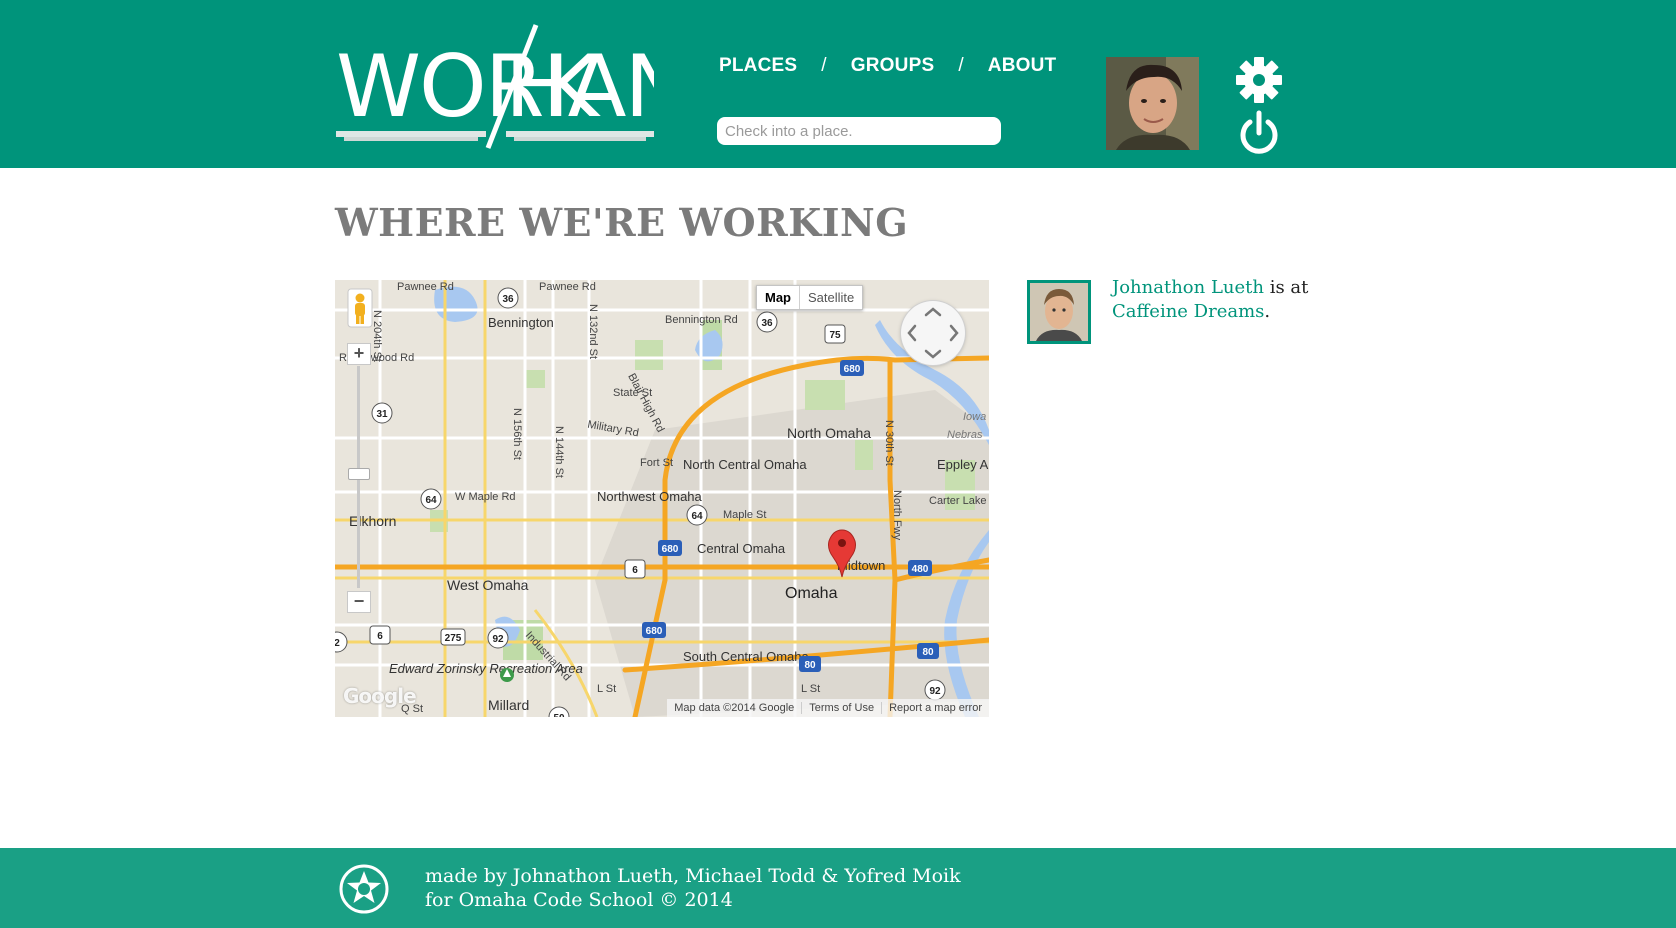 The width and height of the screenshot is (1676, 928). What do you see at coordinates (486, 668) in the screenshot?
I see `map-label: Edward Zorinsky Recreation Area` at bounding box center [486, 668].